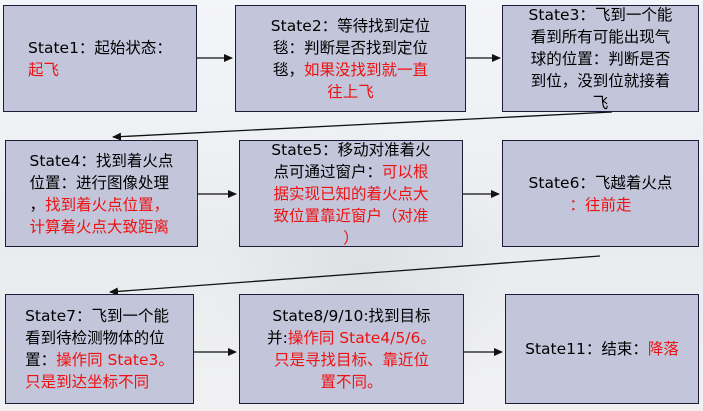 Image resolution: width=703 pixels, height=411 pixels. I want to click on state2-text: State2：等待找到定位 毯：判断是否找到定位 毯，如果没找到就一直 往上飞, so click(350, 59).